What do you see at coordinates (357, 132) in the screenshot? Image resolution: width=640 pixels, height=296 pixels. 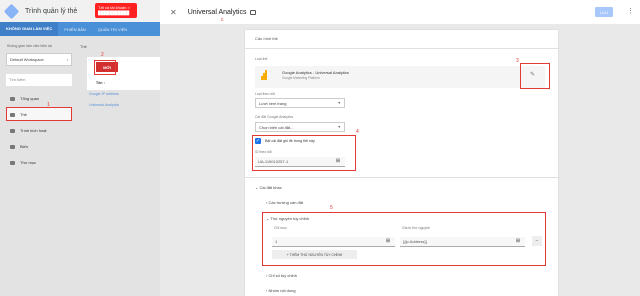 I see `annotation-label-4: 4` at bounding box center [357, 132].